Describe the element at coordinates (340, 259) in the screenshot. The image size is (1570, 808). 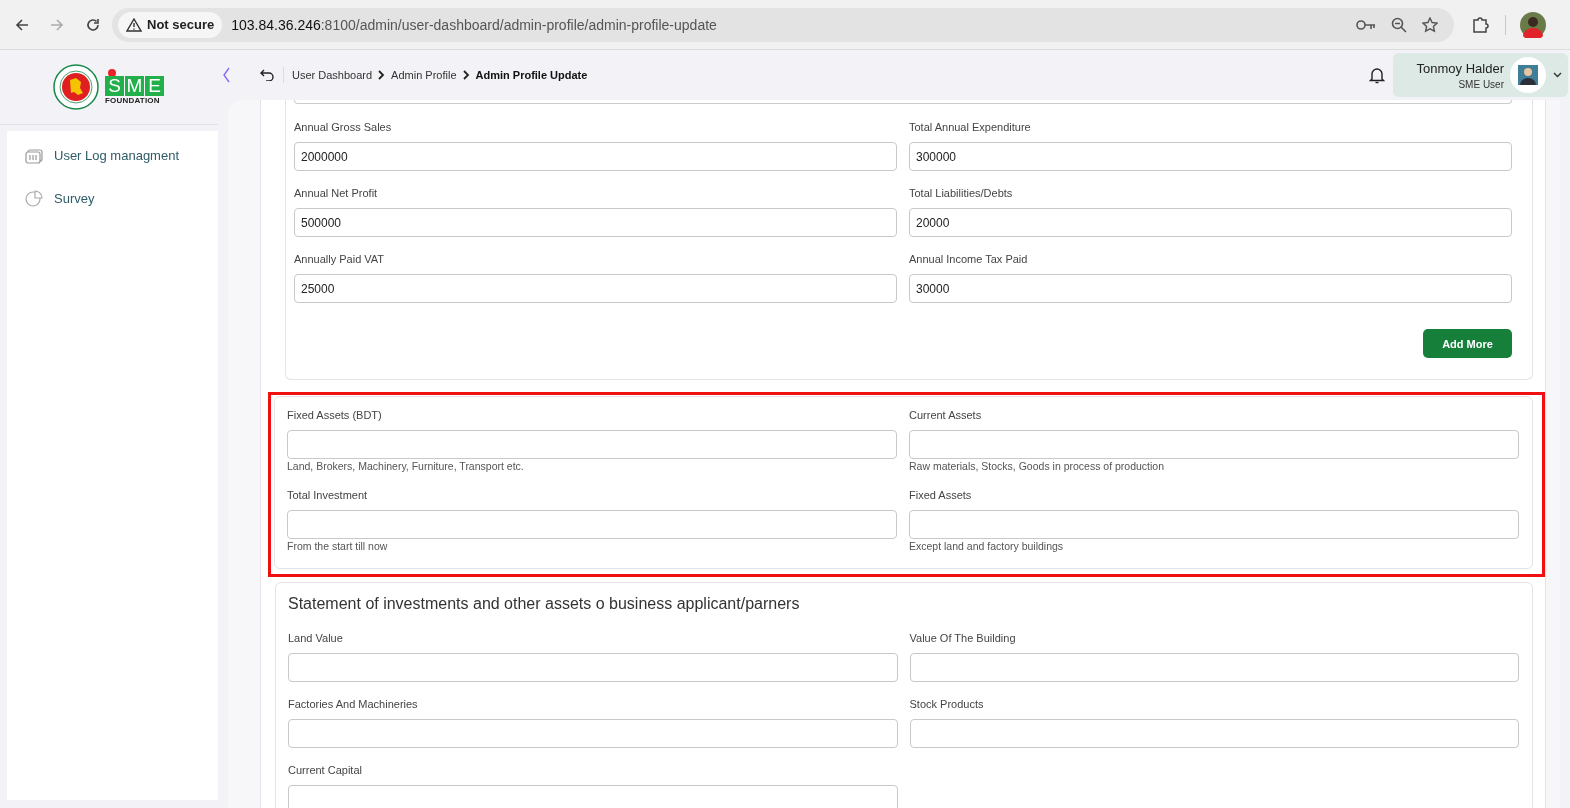
I see `field-label: Annually Paid VAT` at that location.